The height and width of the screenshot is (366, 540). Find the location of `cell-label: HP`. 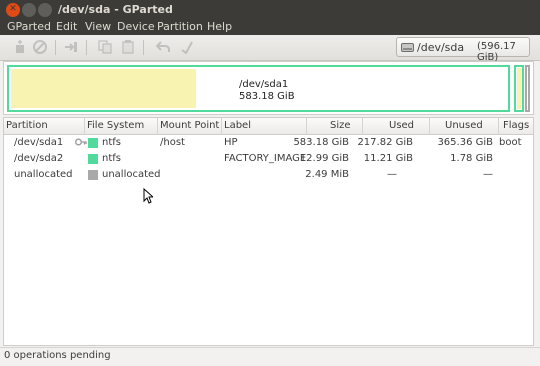

cell-label: HP is located at coordinates (231, 142).